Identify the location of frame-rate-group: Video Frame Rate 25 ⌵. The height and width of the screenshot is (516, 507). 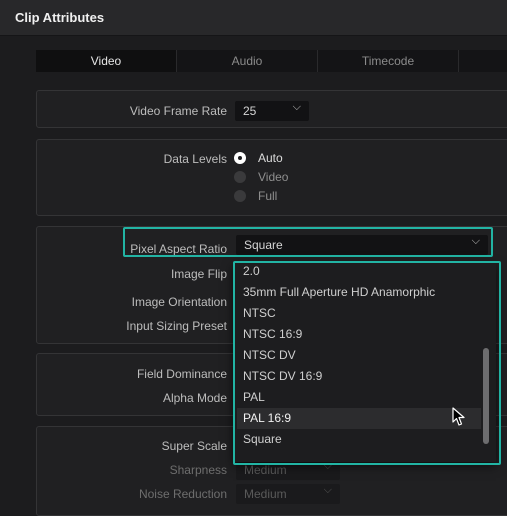
(271, 109).